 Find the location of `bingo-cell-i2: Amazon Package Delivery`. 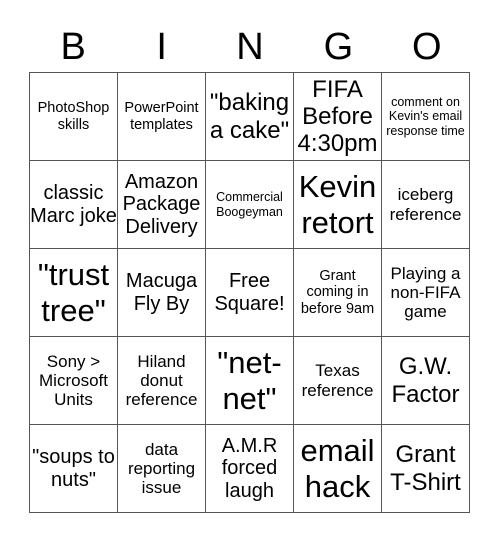

bingo-cell-i2: Amazon Package Delivery is located at coordinates (161, 204).